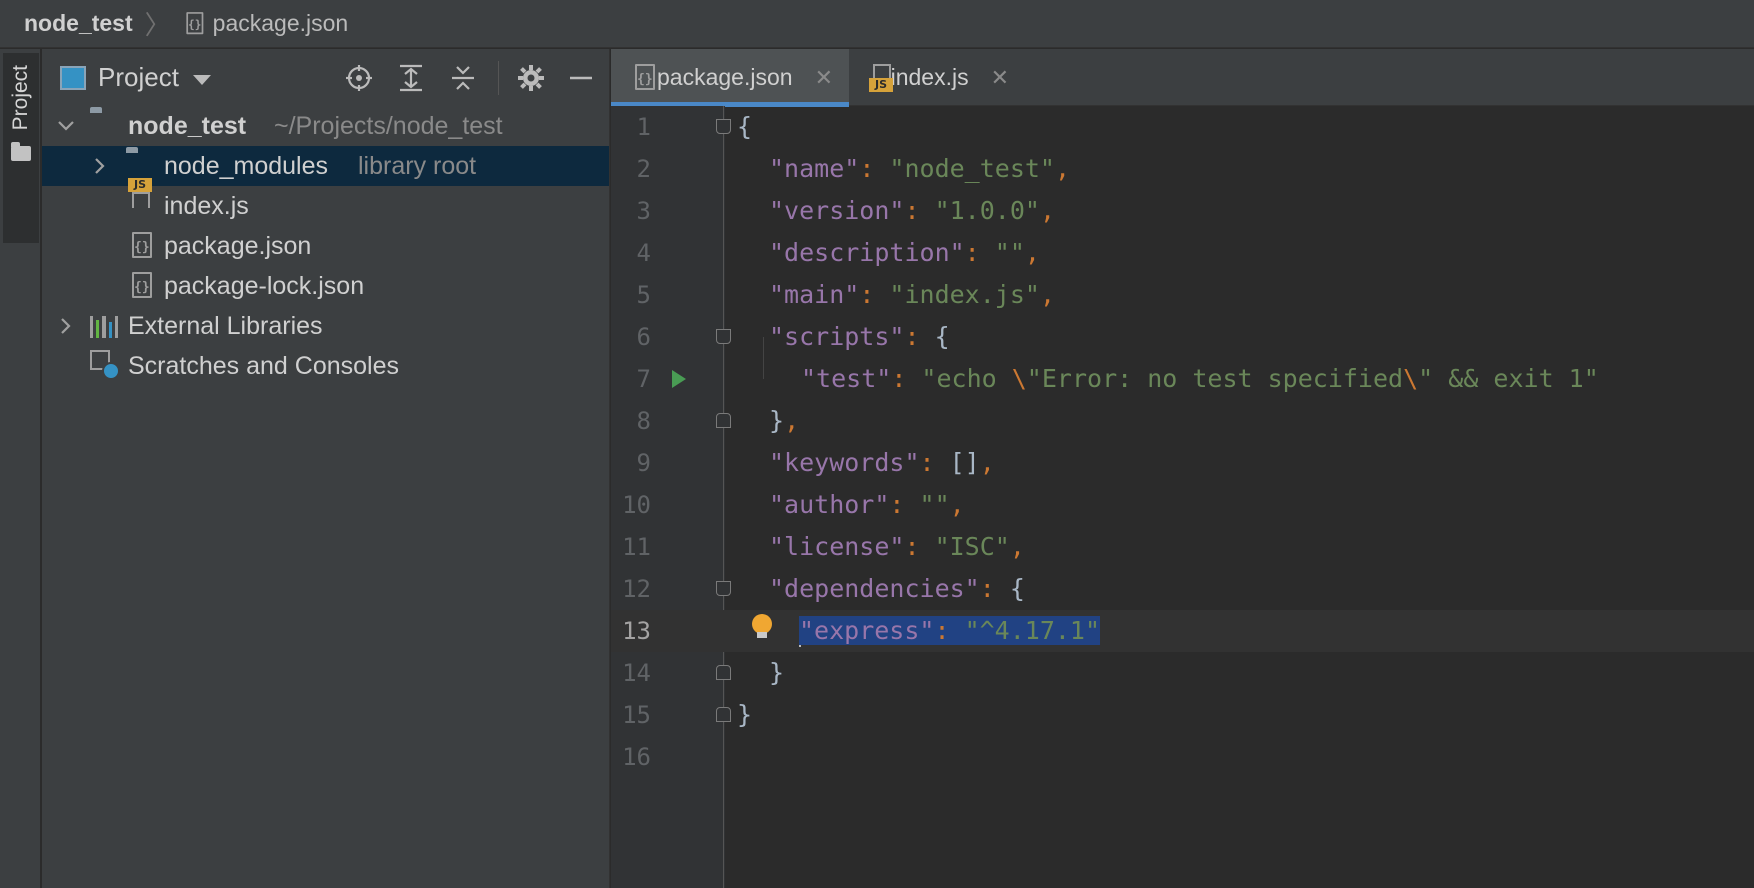  What do you see at coordinates (1182, 78) in the screenshot?
I see `editor-tabs: {} package.json ✕ JS index.js ✕` at bounding box center [1182, 78].